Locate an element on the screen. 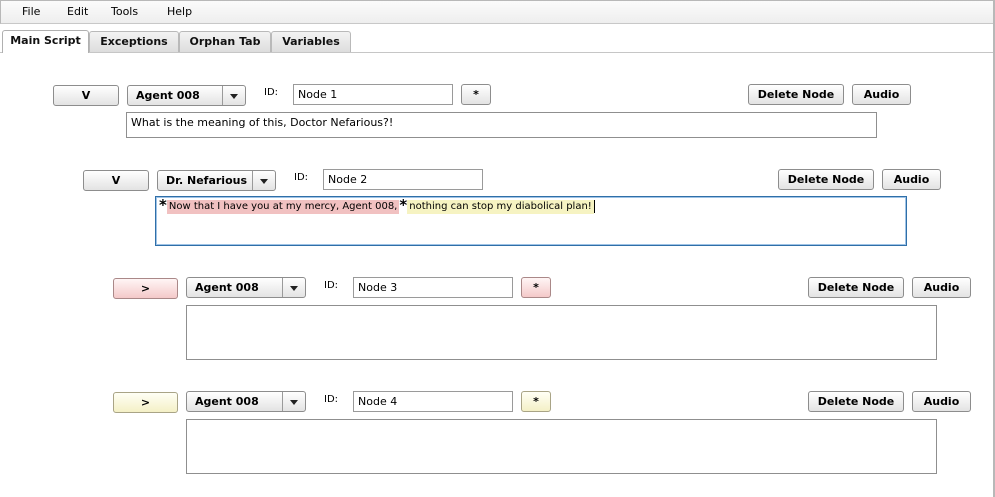 The width and height of the screenshot is (995, 497). node4-id-field: Node 4 is located at coordinates (433, 401).